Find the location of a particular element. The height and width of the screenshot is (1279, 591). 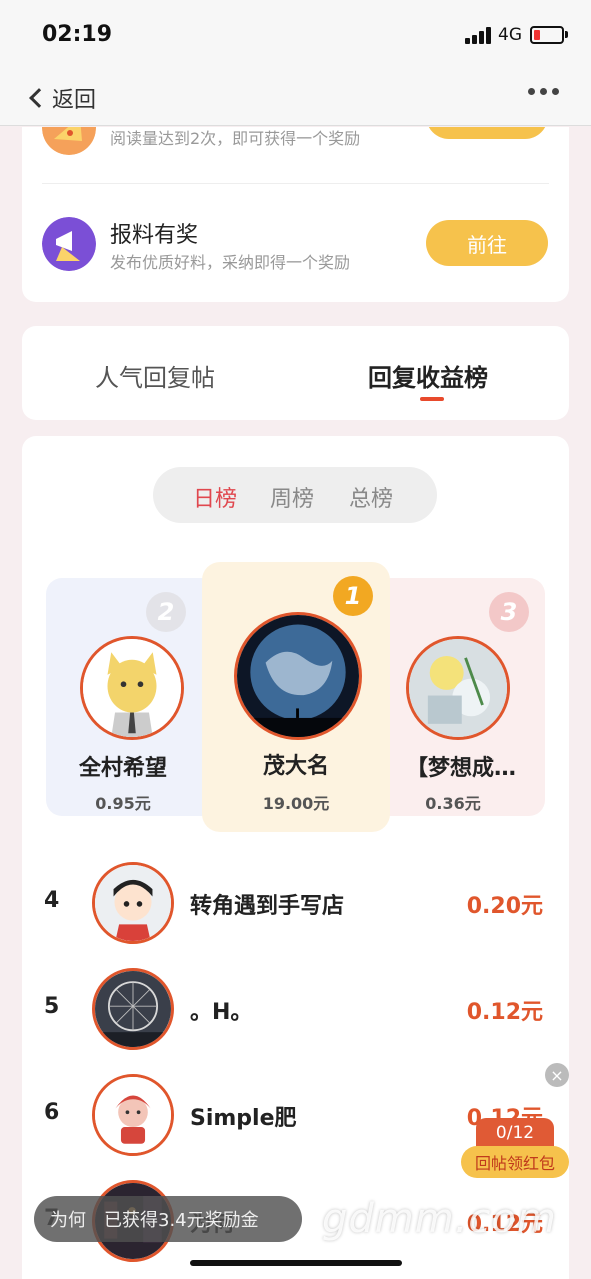

period-switch: 日榜 周榜 总榜 is located at coordinates (295, 495).